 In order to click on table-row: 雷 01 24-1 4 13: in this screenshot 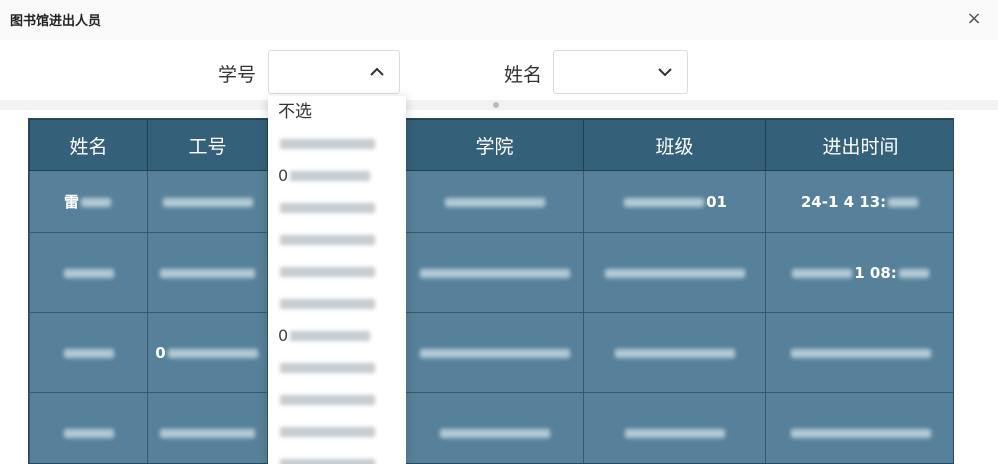, I will do `click(491, 201)`.